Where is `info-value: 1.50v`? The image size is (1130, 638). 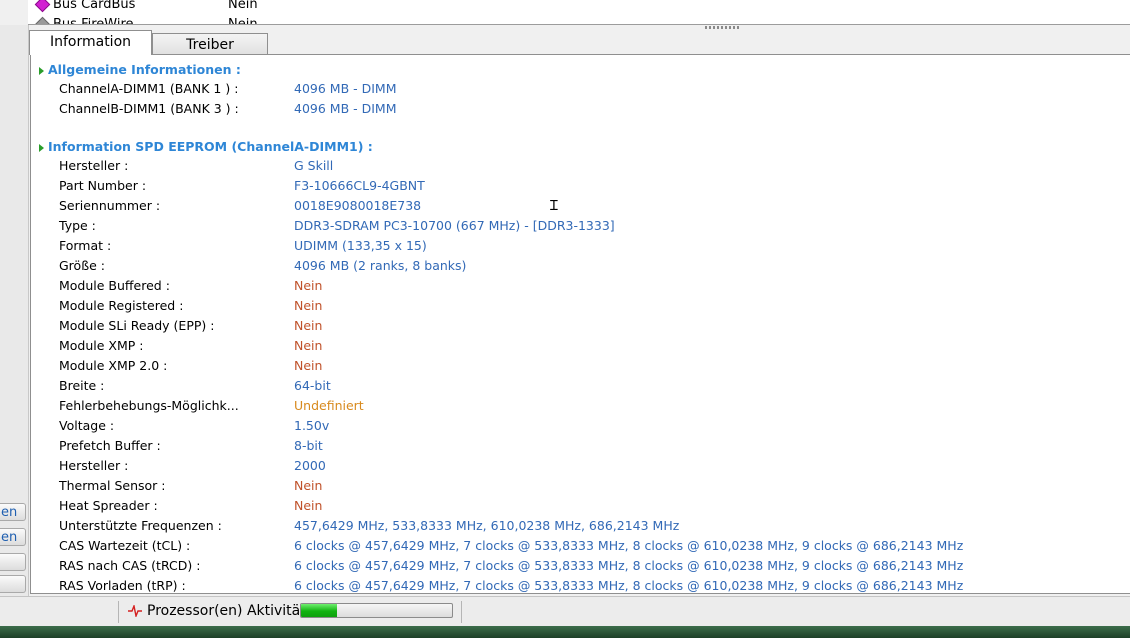
info-value: 1.50v is located at coordinates (312, 425).